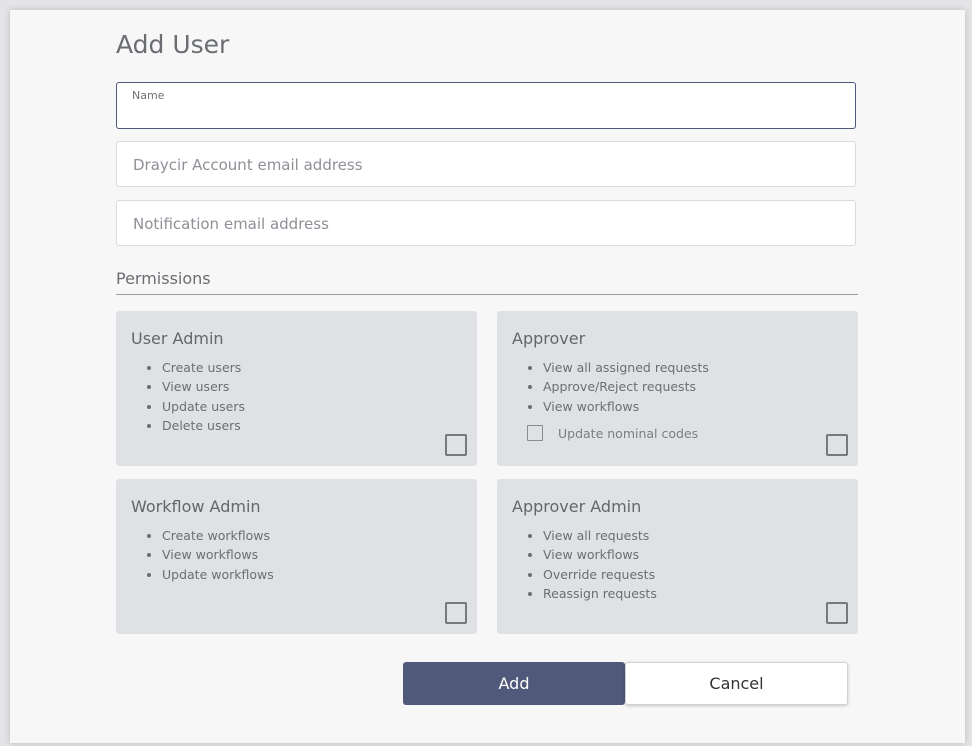 The image size is (972, 746). Describe the element at coordinates (577, 506) in the screenshot. I see `card-title: Approver Admin` at that location.